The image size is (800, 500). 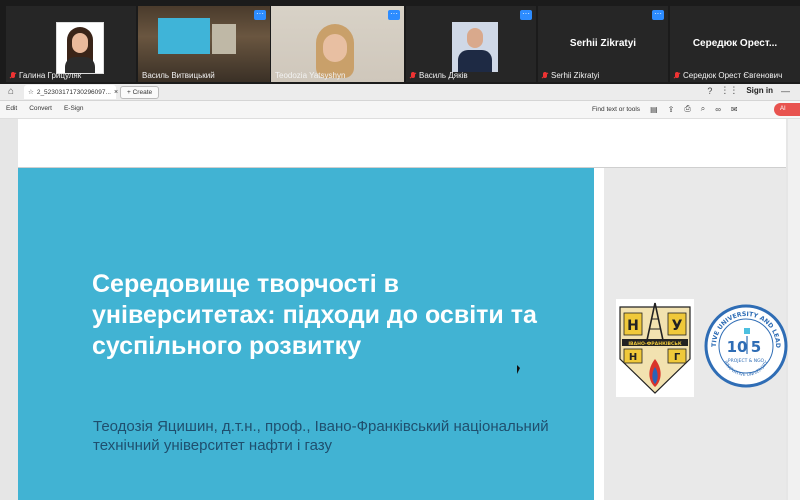 What do you see at coordinates (794, 309) in the screenshot?
I see `vertical-scrollbar` at bounding box center [794, 309].